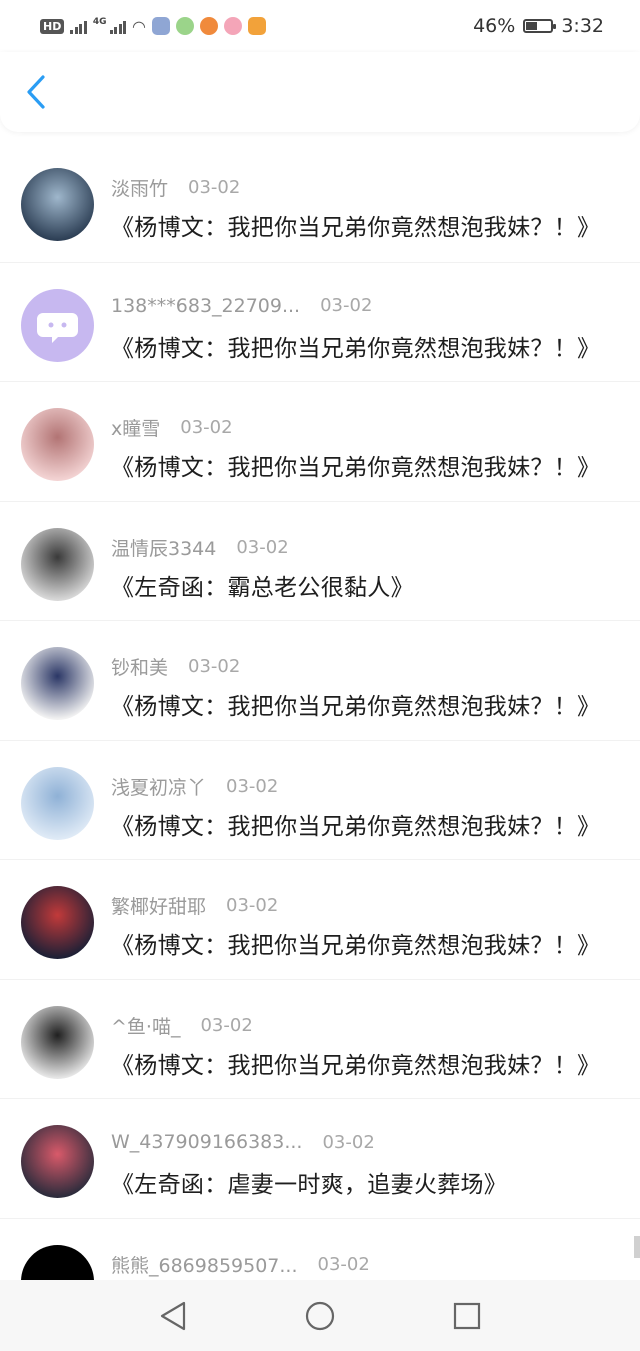 This screenshot has width=640, height=1351. I want to click on comment-meta: 淡雨竹 03-02, so click(175, 187).